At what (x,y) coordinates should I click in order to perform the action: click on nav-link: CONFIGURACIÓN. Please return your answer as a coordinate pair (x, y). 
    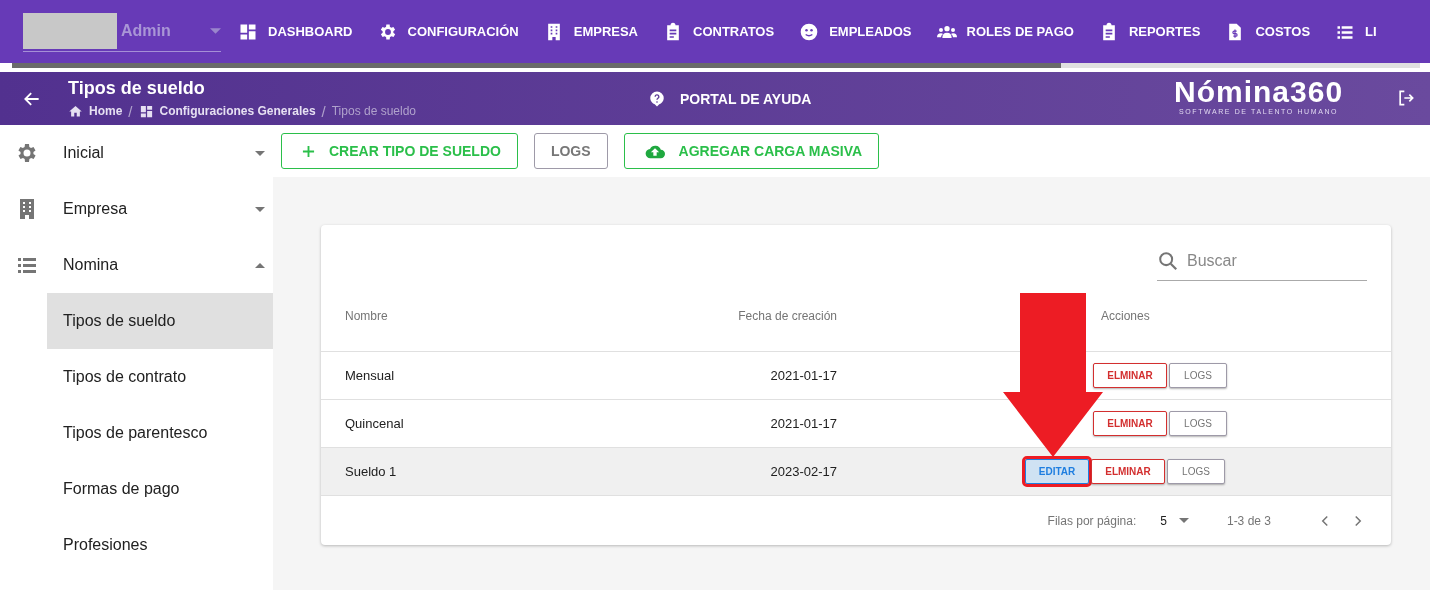
    Looking at the image, I should click on (448, 31).